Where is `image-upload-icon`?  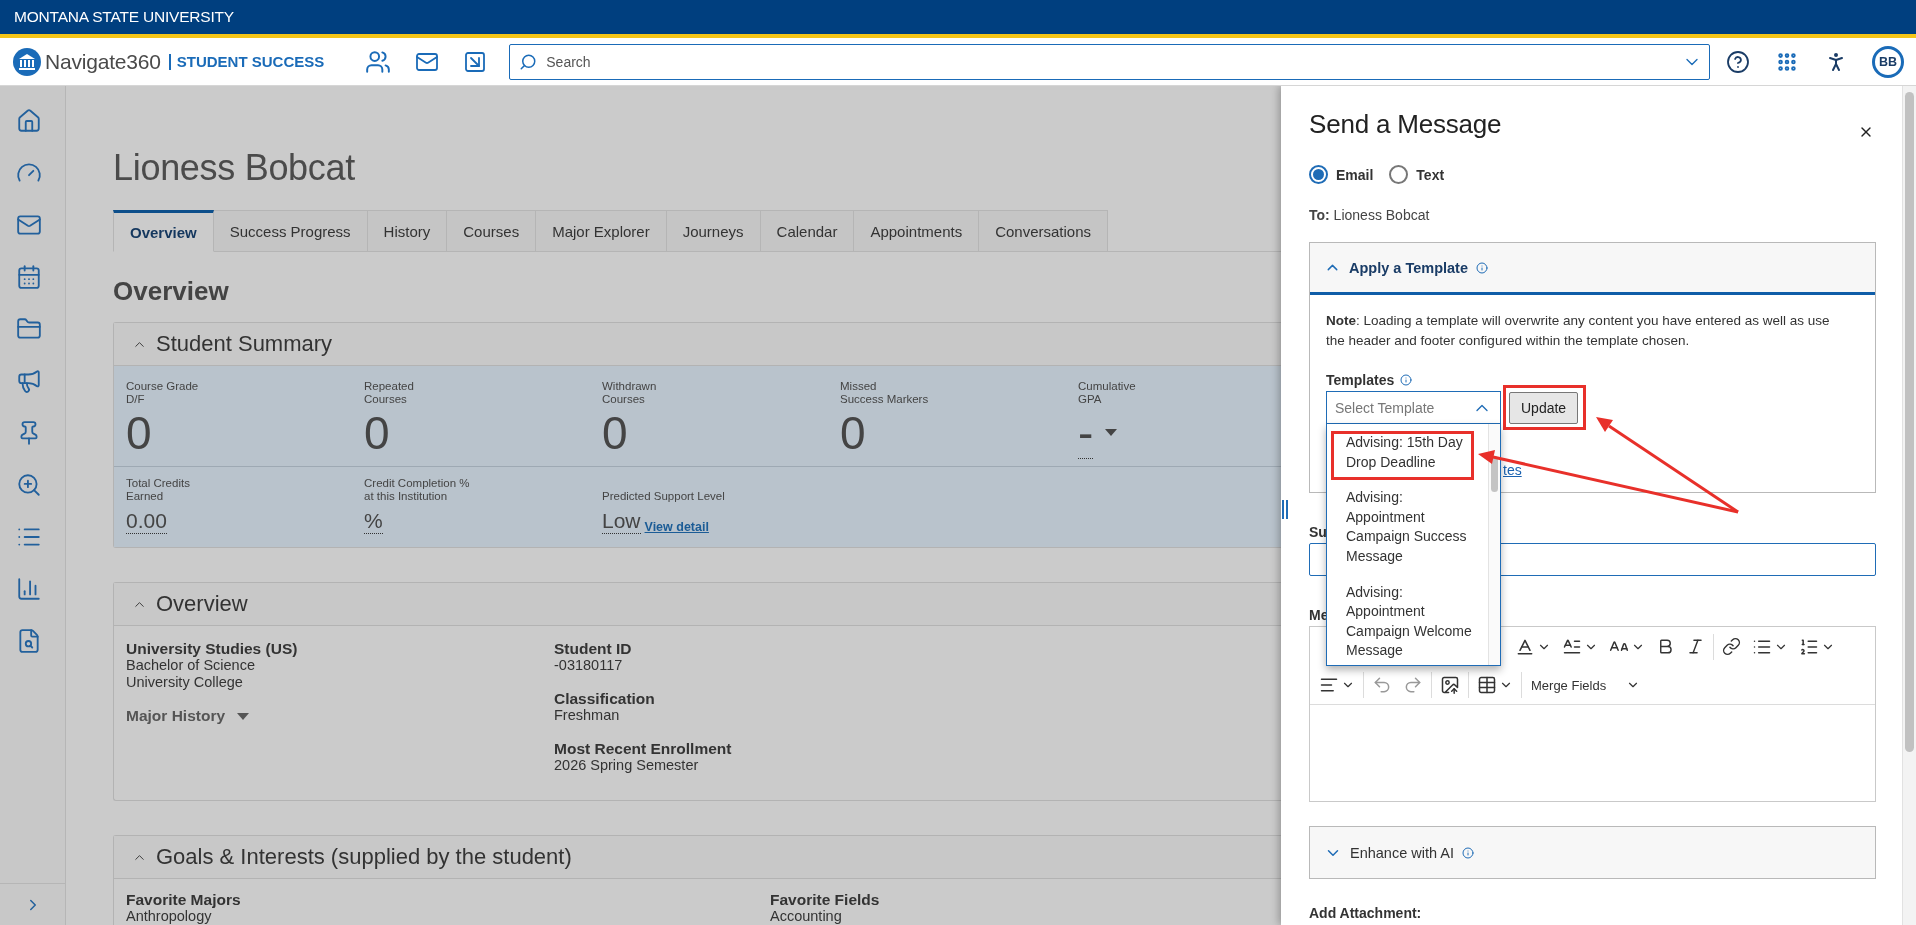 image-upload-icon is located at coordinates (1450, 685).